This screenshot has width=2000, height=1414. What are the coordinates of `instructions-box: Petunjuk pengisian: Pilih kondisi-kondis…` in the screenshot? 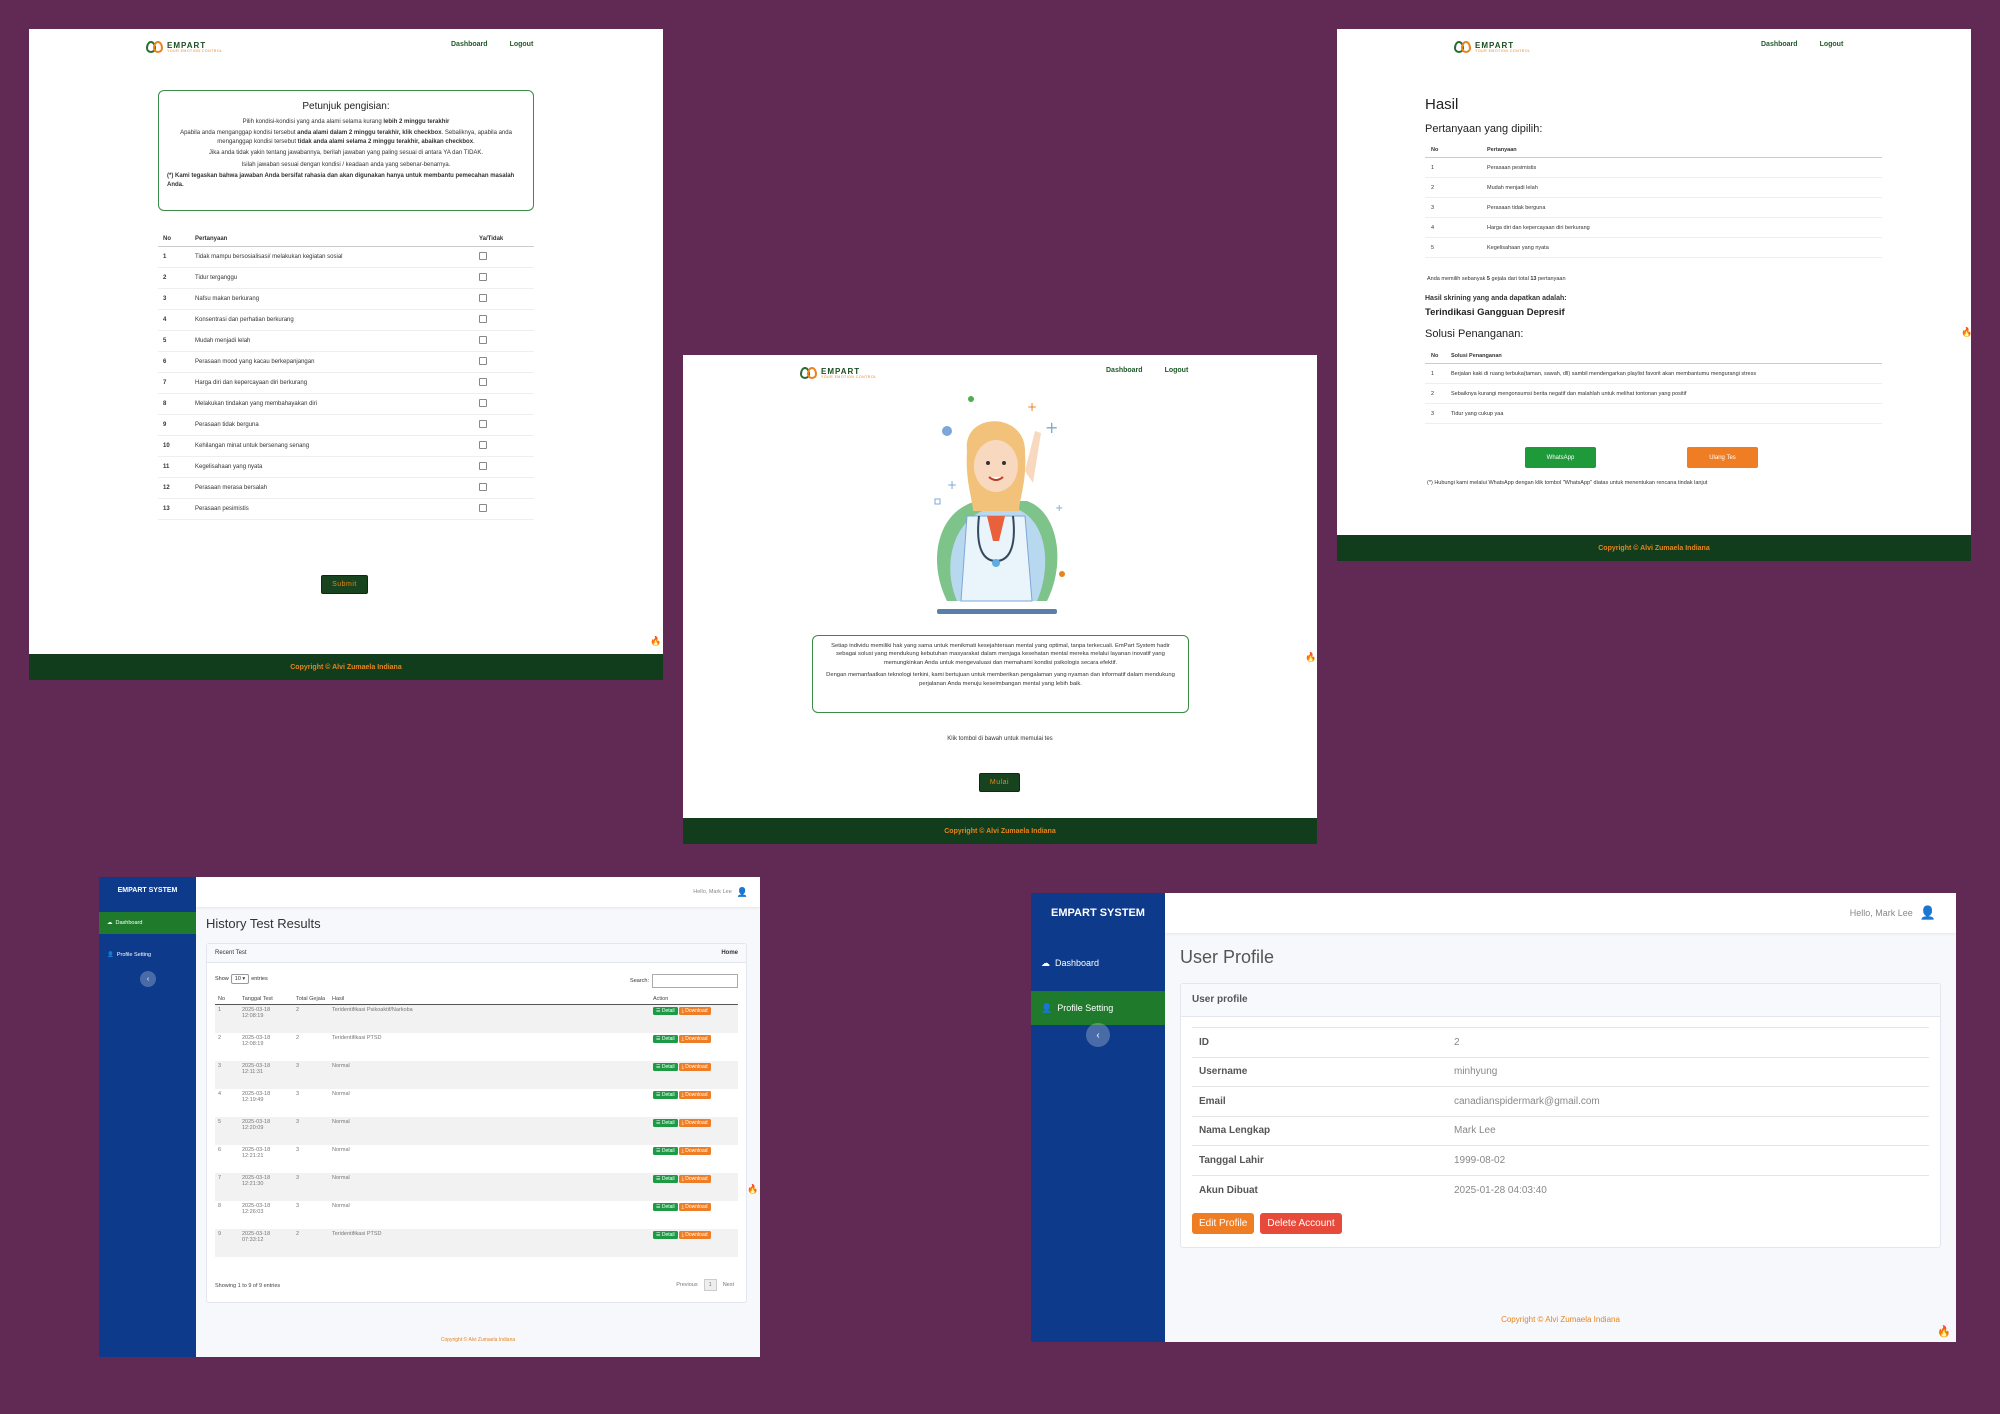 It's located at (346, 150).